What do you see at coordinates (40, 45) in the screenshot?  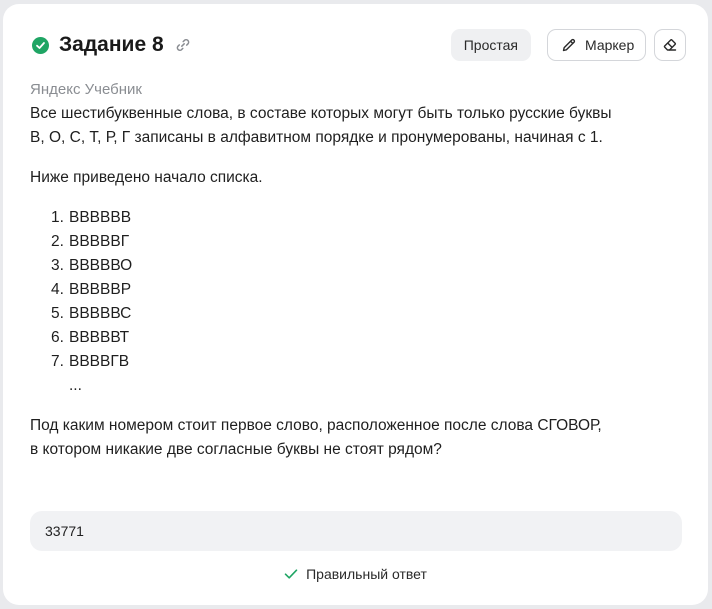 I see `check-circle-icon` at bounding box center [40, 45].